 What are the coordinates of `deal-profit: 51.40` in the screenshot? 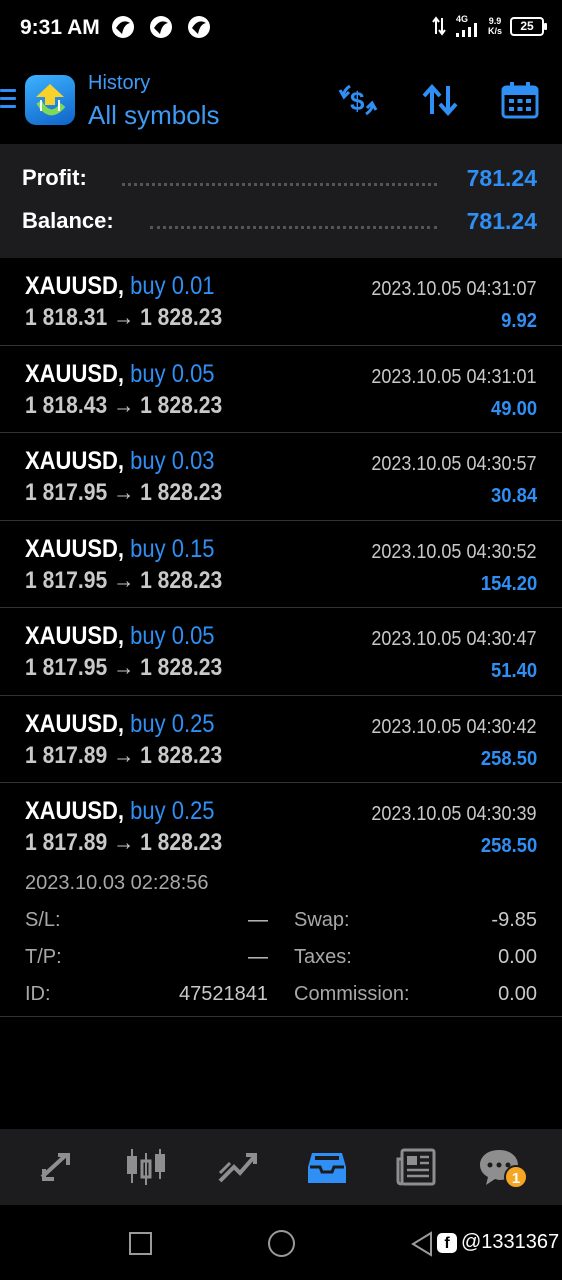 It's located at (513, 671).